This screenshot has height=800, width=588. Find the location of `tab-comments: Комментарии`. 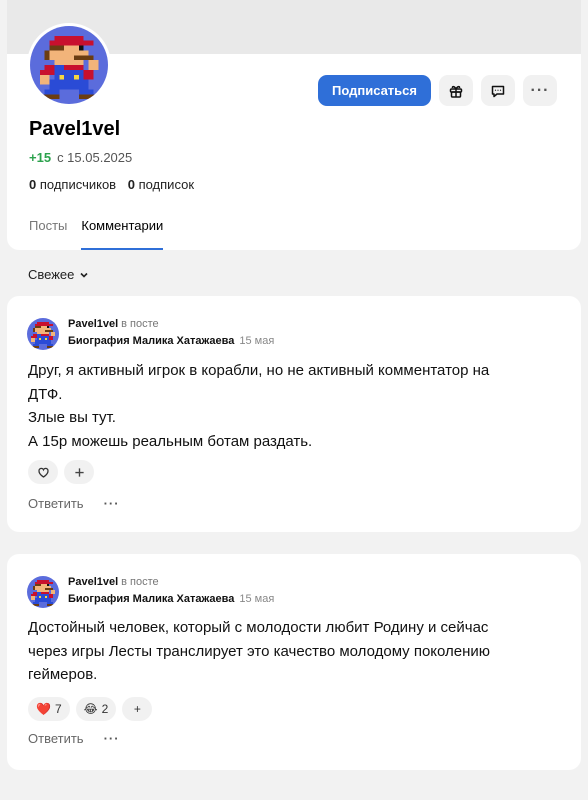

tab-comments: Комментарии is located at coordinates (122, 234).